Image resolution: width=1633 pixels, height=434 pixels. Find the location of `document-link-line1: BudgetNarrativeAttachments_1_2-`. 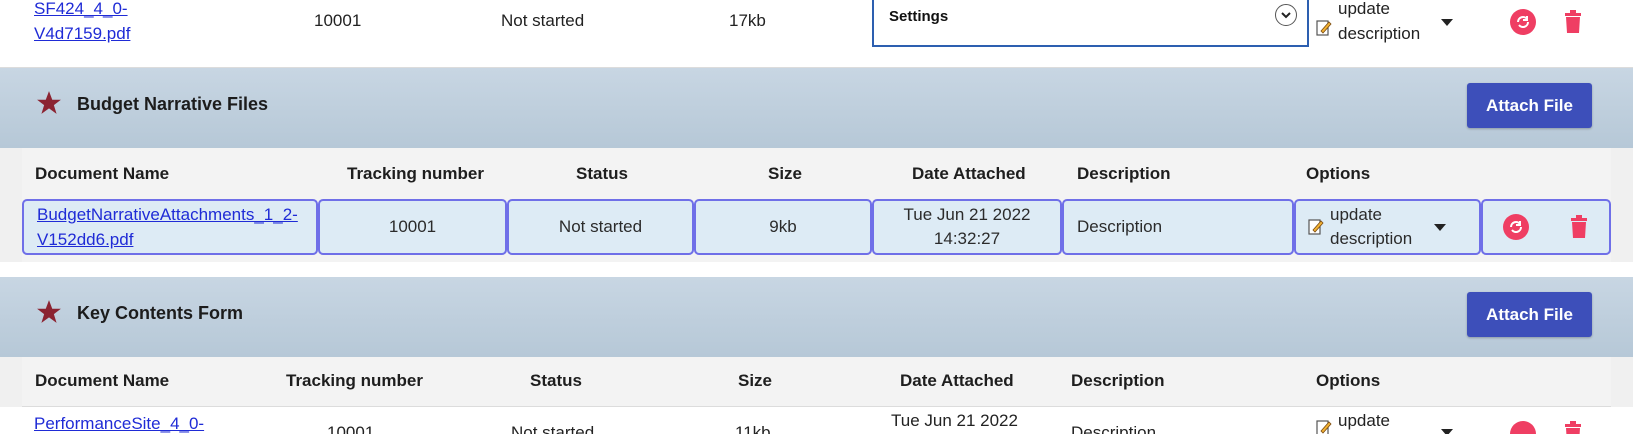

document-link-line1: BudgetNarrativeAttachments_1_2- is located at coordinates (167, 214).